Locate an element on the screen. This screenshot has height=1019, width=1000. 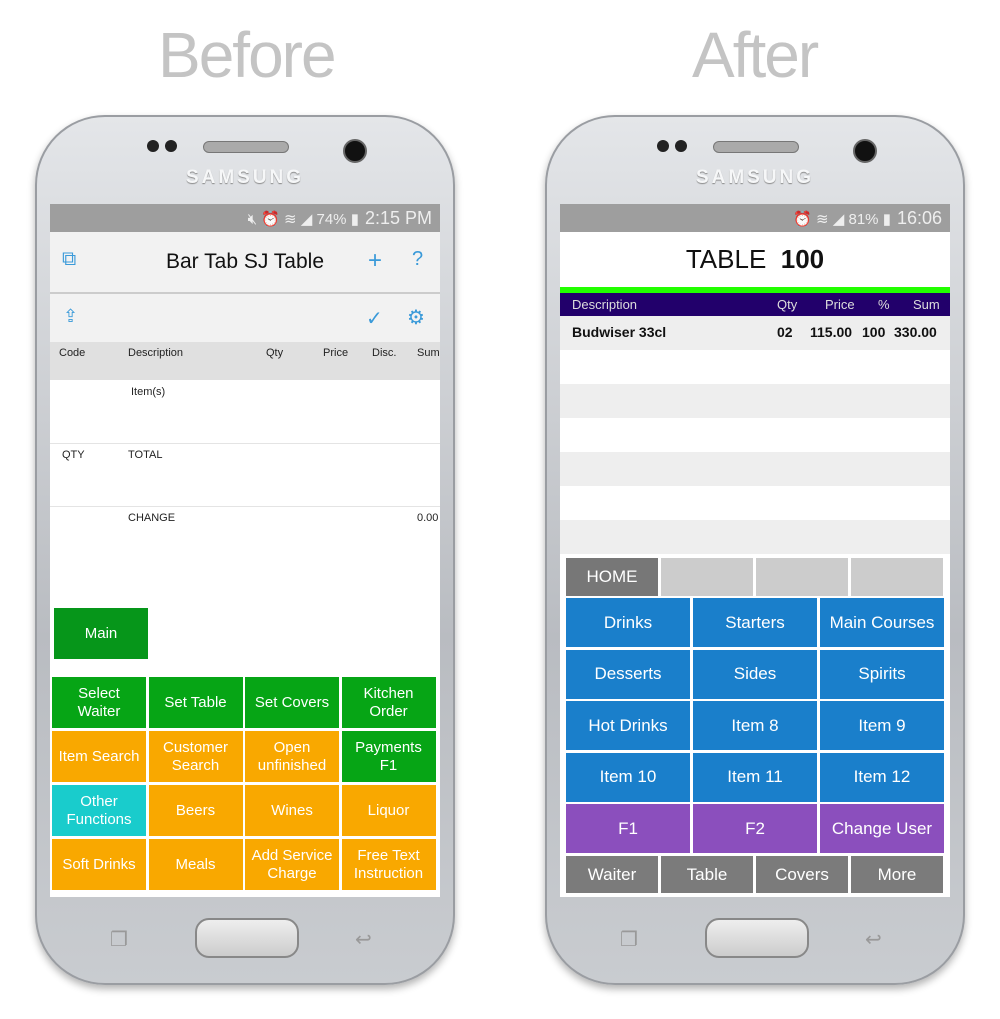
qty-label: QTY is located at coordinates (73, 455).